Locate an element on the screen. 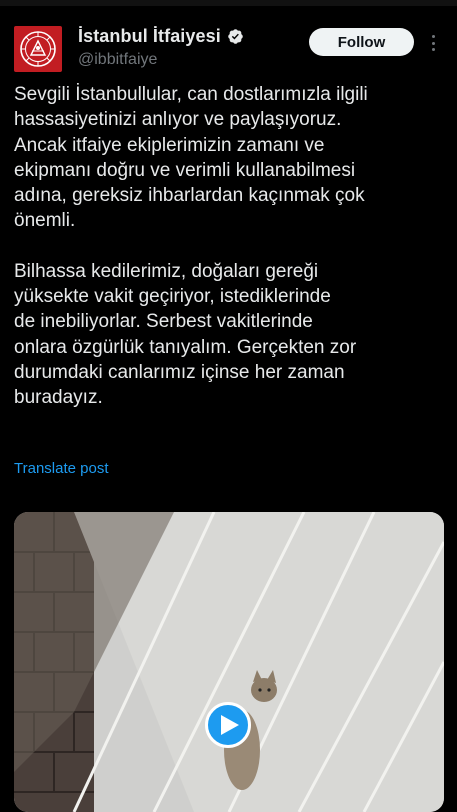 The image size is (457, 812). play-button is located at coordinates (228, 725).